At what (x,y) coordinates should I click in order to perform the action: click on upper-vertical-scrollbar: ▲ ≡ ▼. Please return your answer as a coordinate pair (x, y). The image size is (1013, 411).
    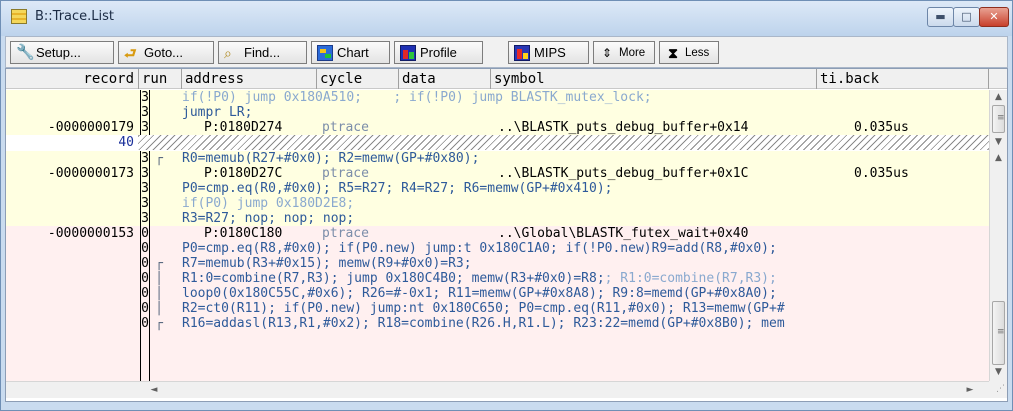
    Looking at the image, I should click on (998, 120).